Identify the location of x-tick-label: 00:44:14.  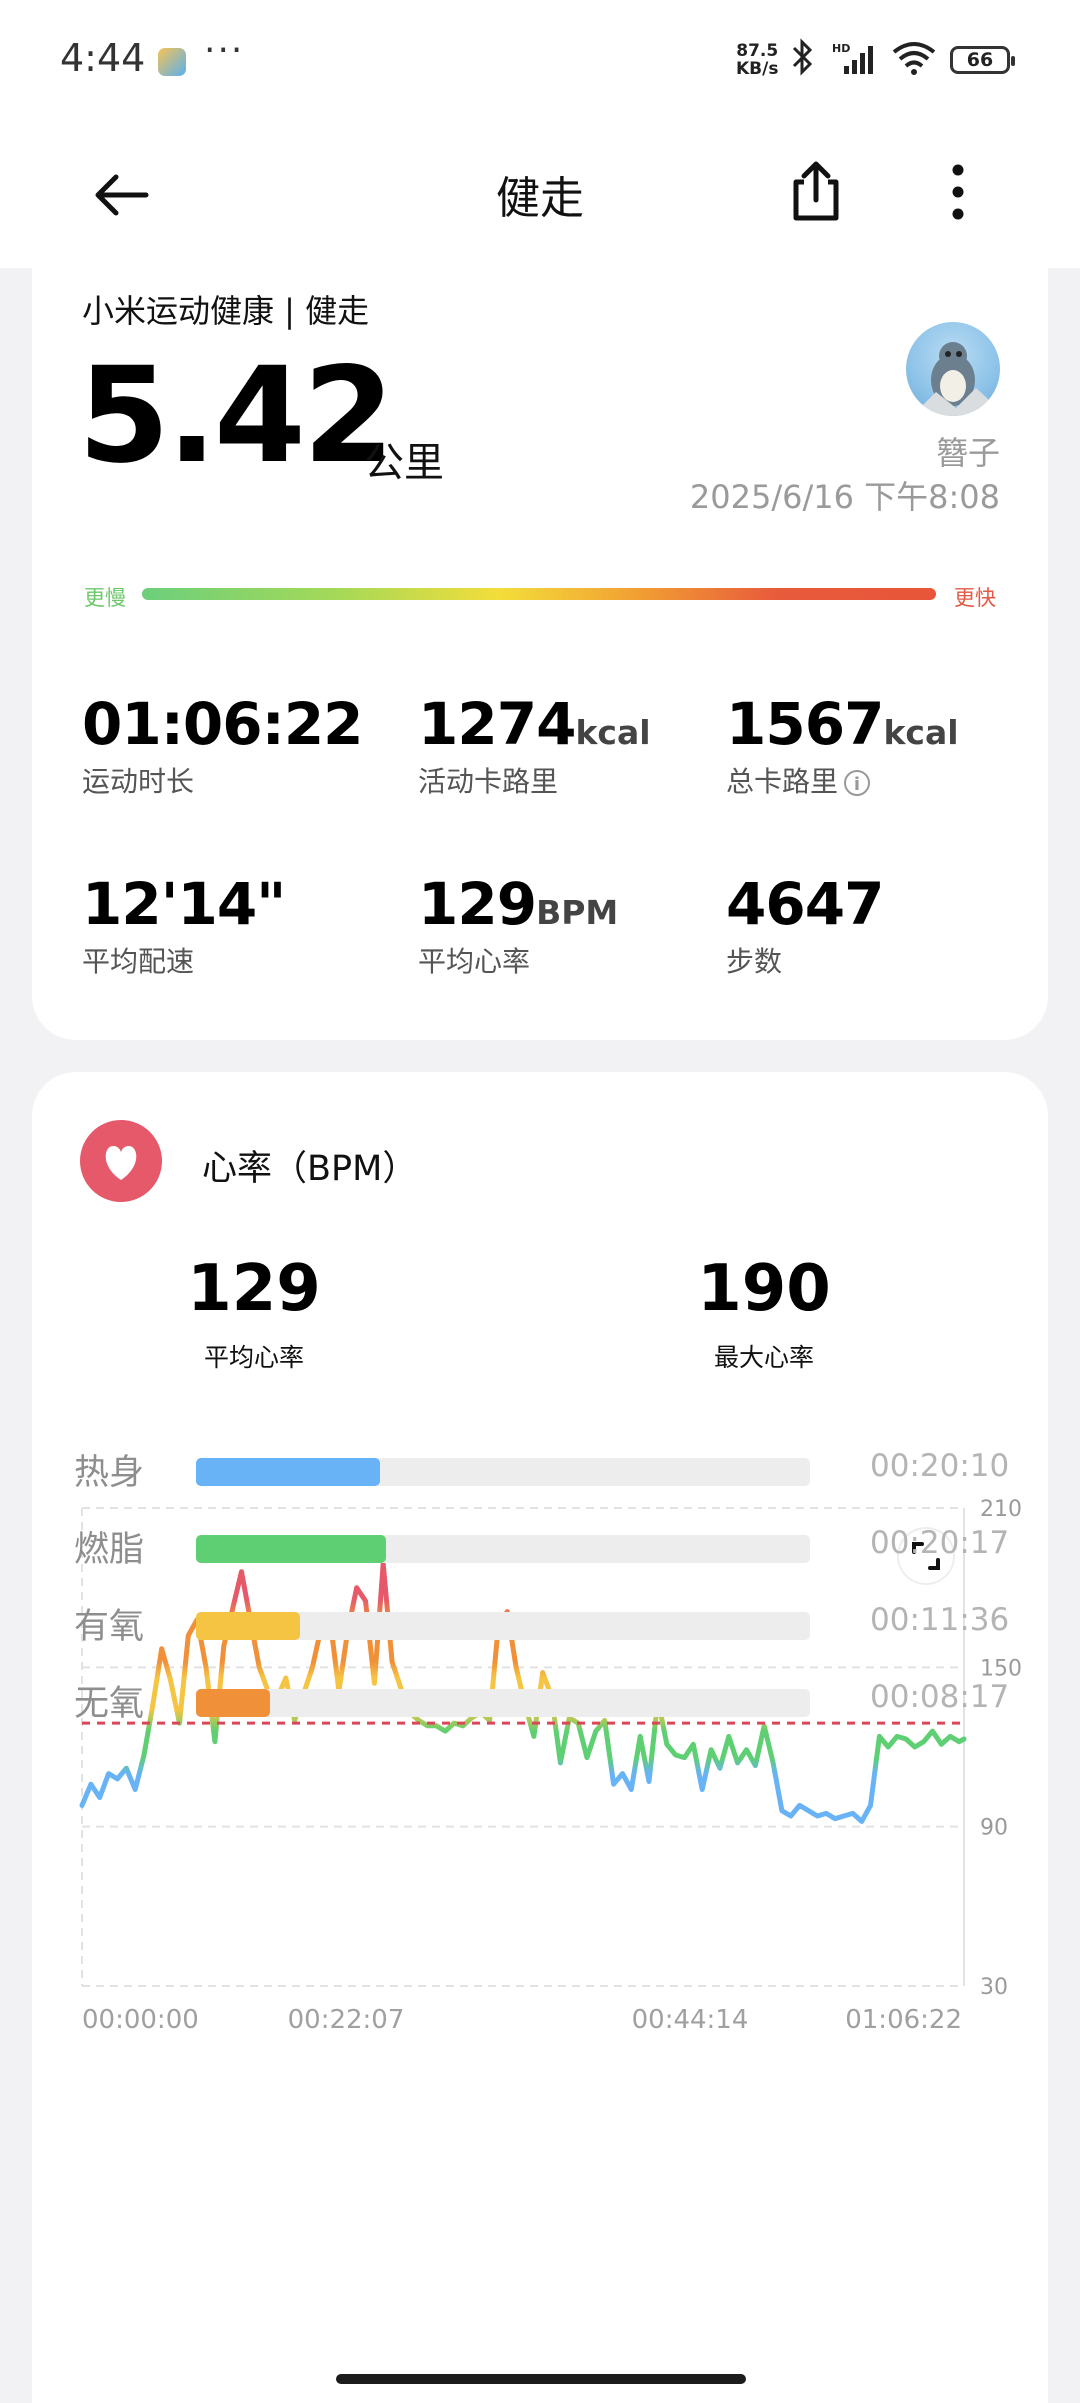
(690, 2020).